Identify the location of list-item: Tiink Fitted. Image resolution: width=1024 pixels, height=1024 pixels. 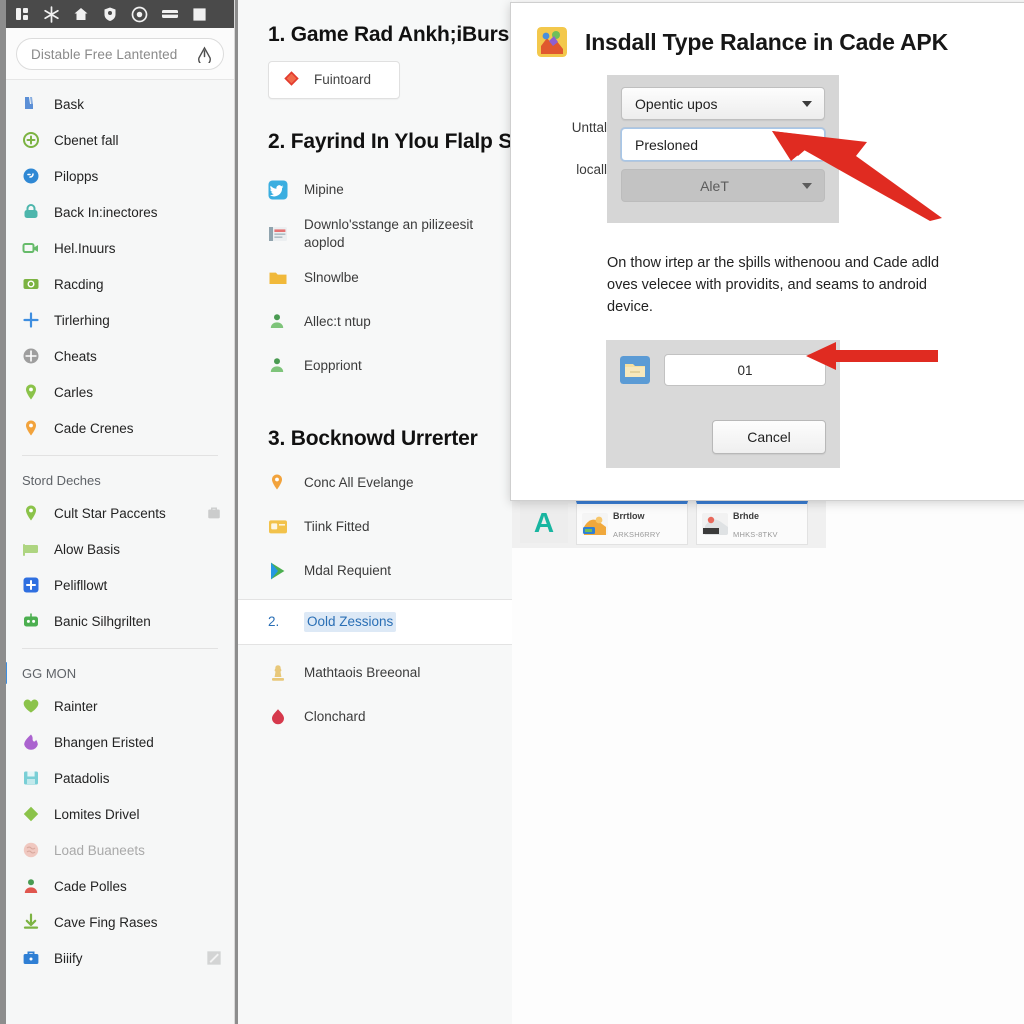
(383, 527).